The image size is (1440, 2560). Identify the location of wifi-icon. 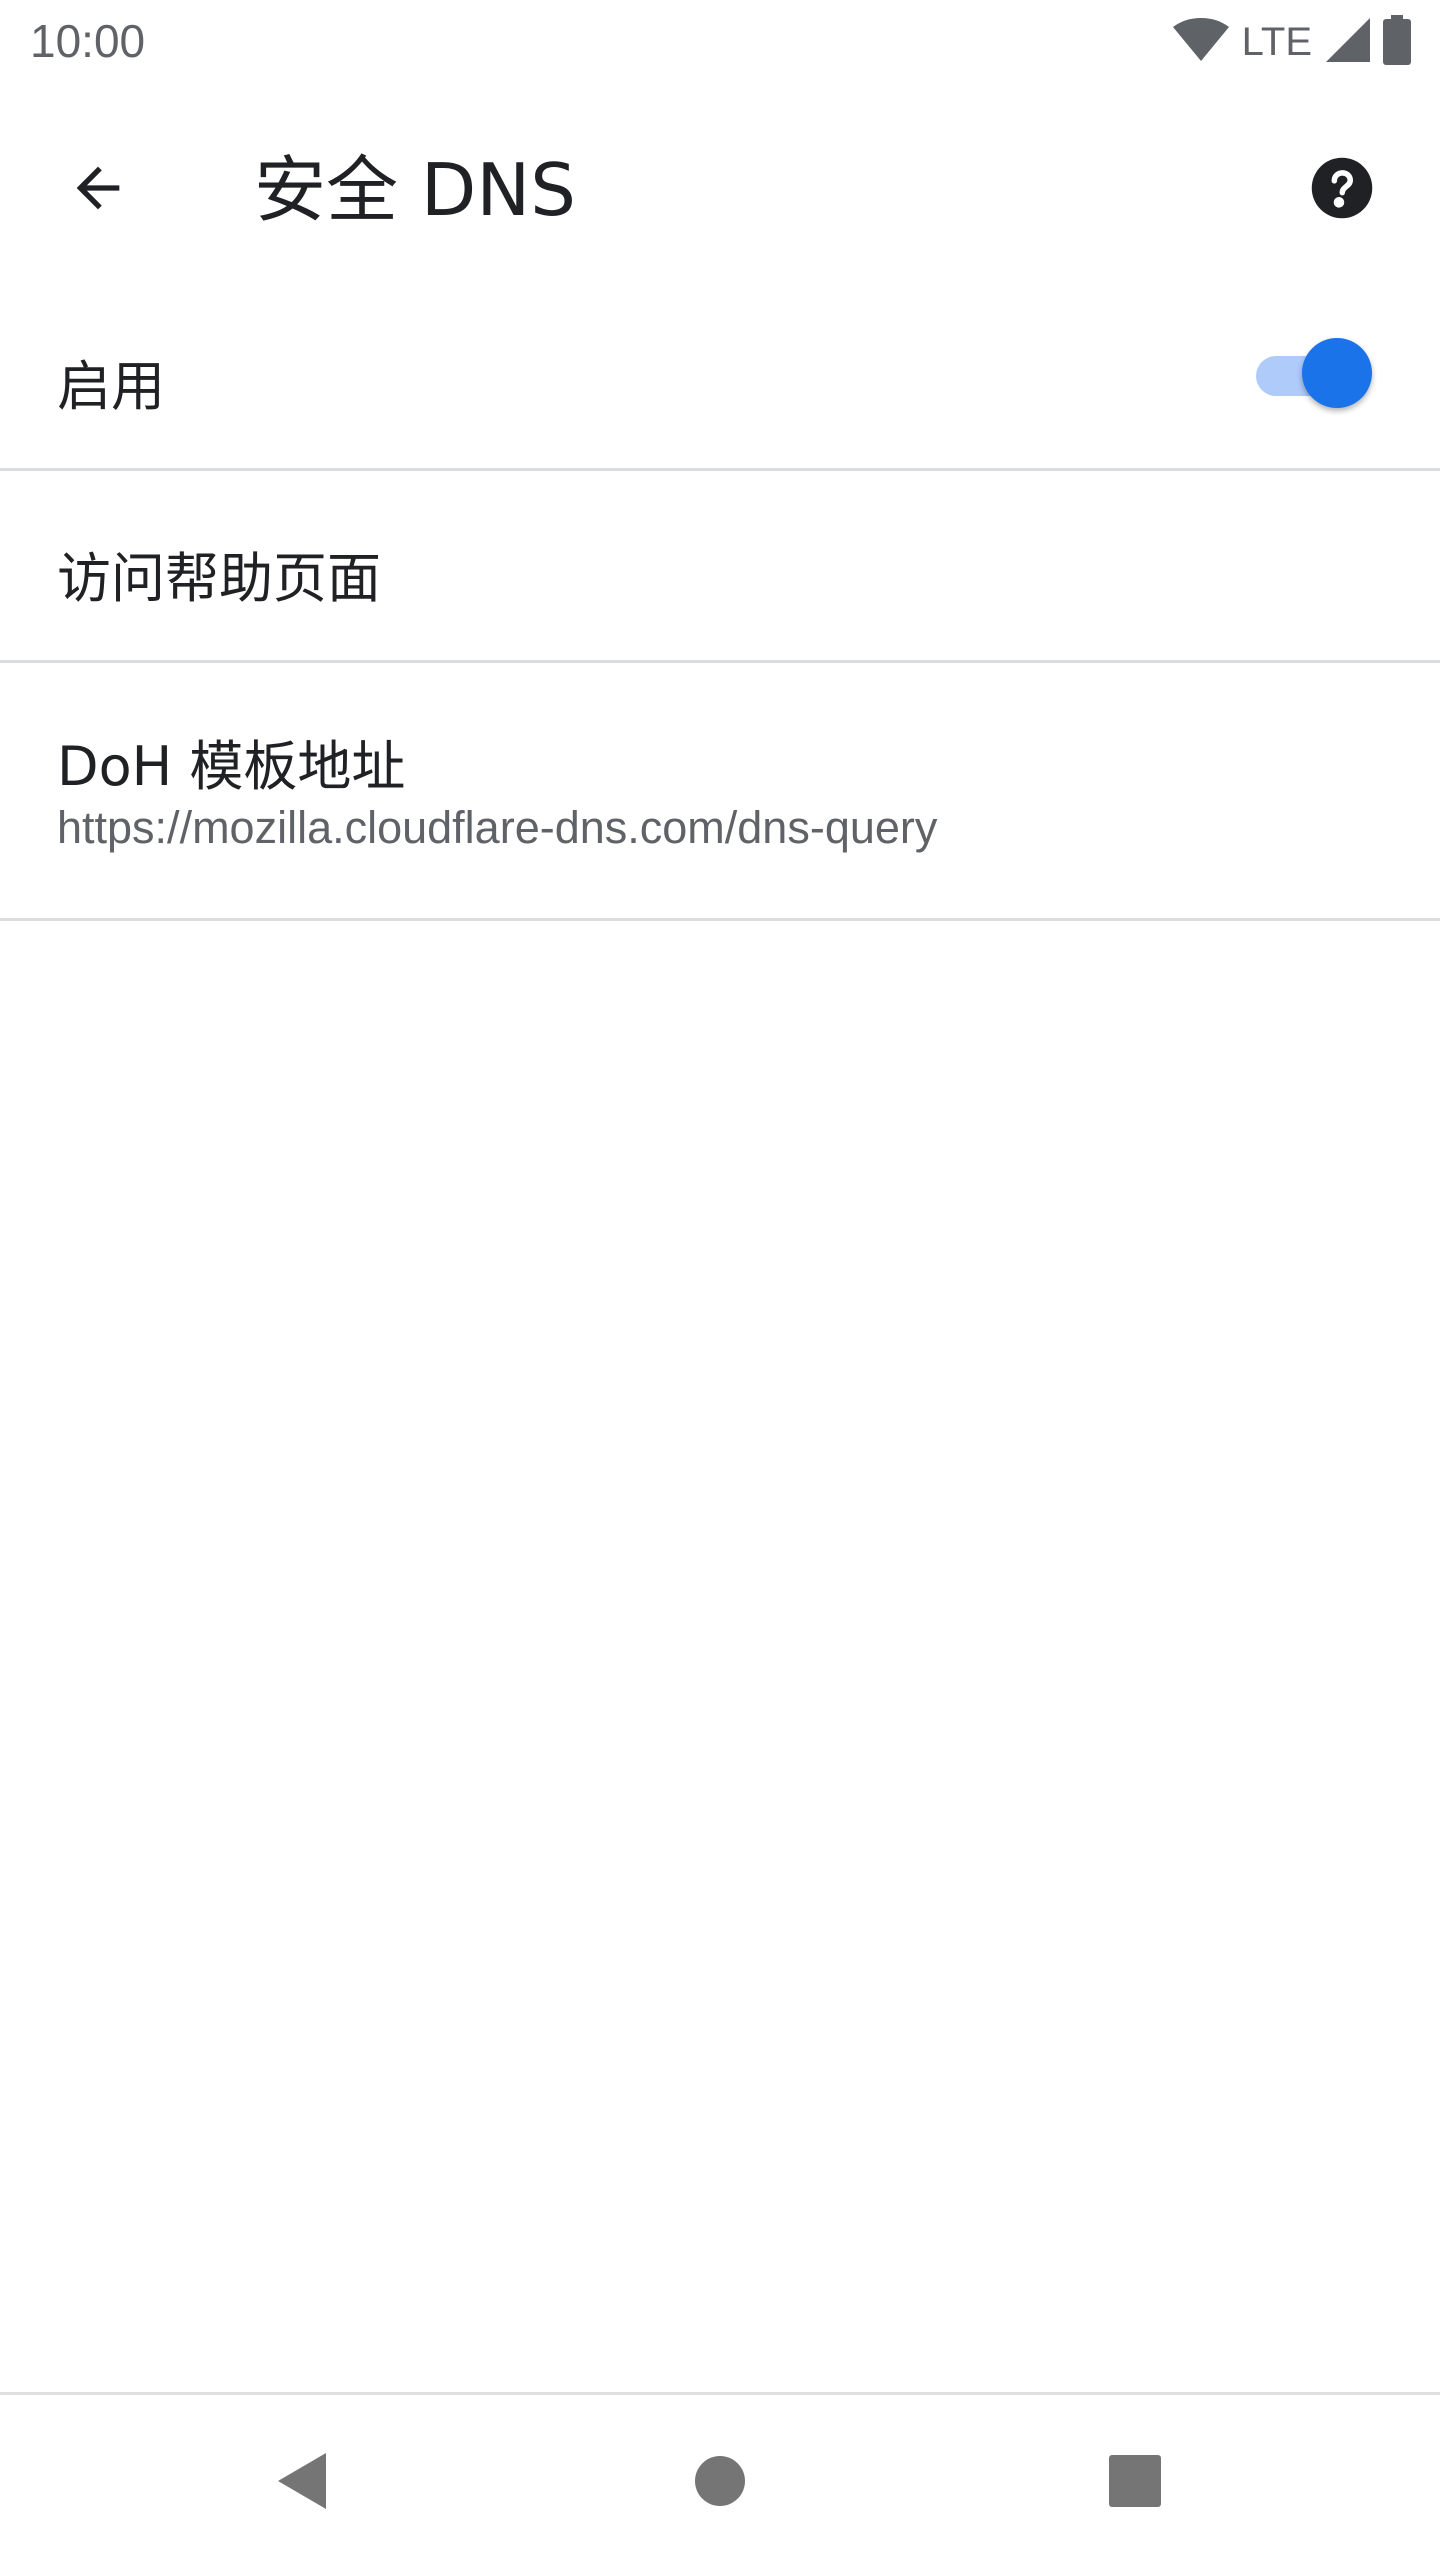
(1201, 42).